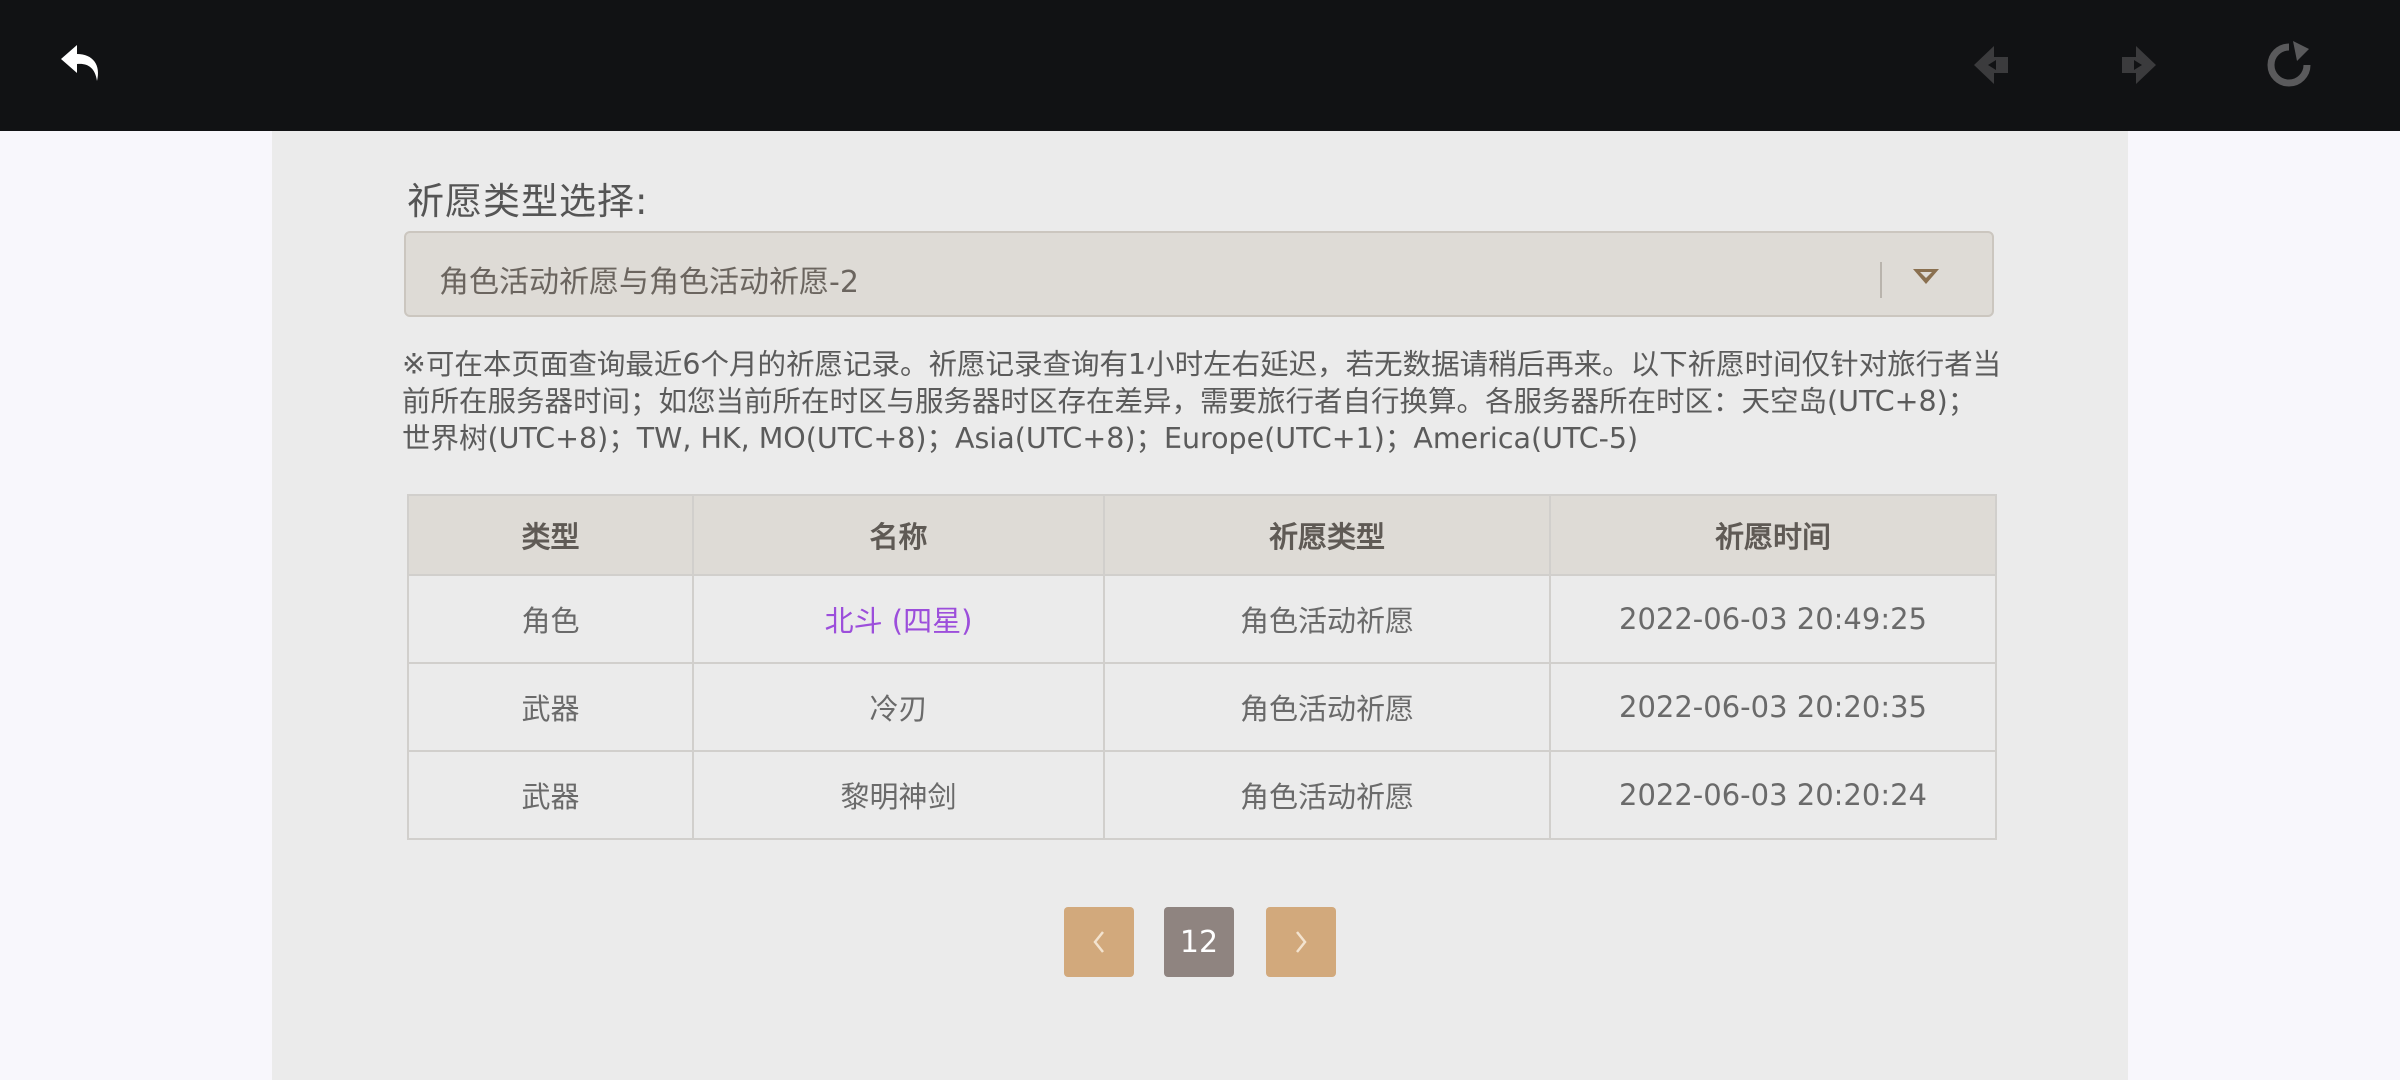  Describe the element at coordinates (1773, 795) in the screenshot. I see `cell-wish-time: 2022-06-03 20:20:24` at that location.